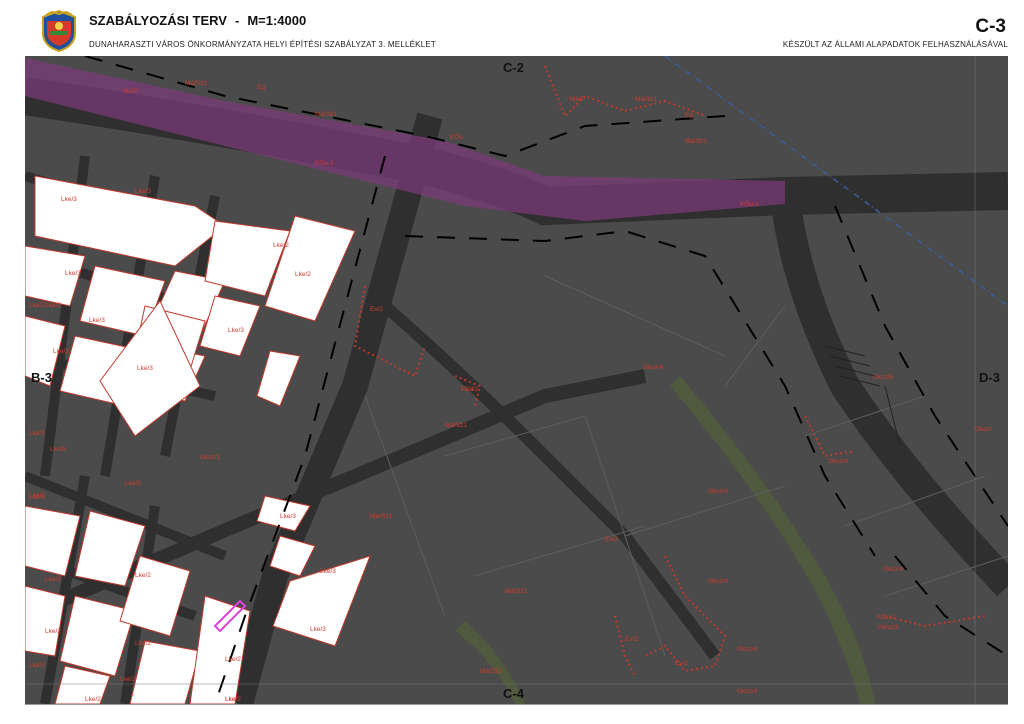 The width and height of the screenshot is (1024, 724). I want to click on scale-text: M=1:4000, so click(277, 20).